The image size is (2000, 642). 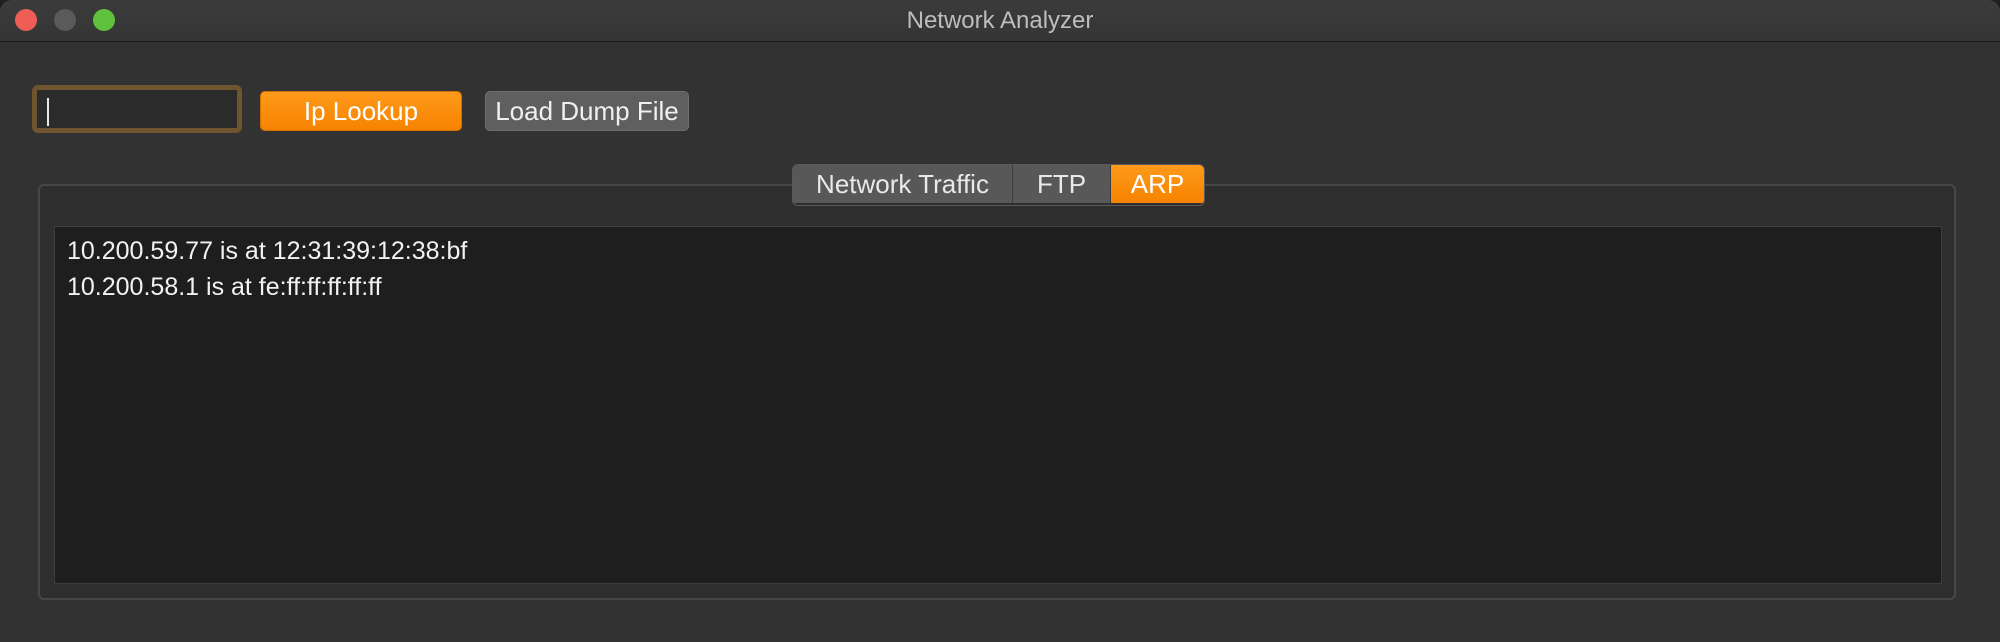 I want to click on tab-arp: ARP, so click(x=1157, y=184).